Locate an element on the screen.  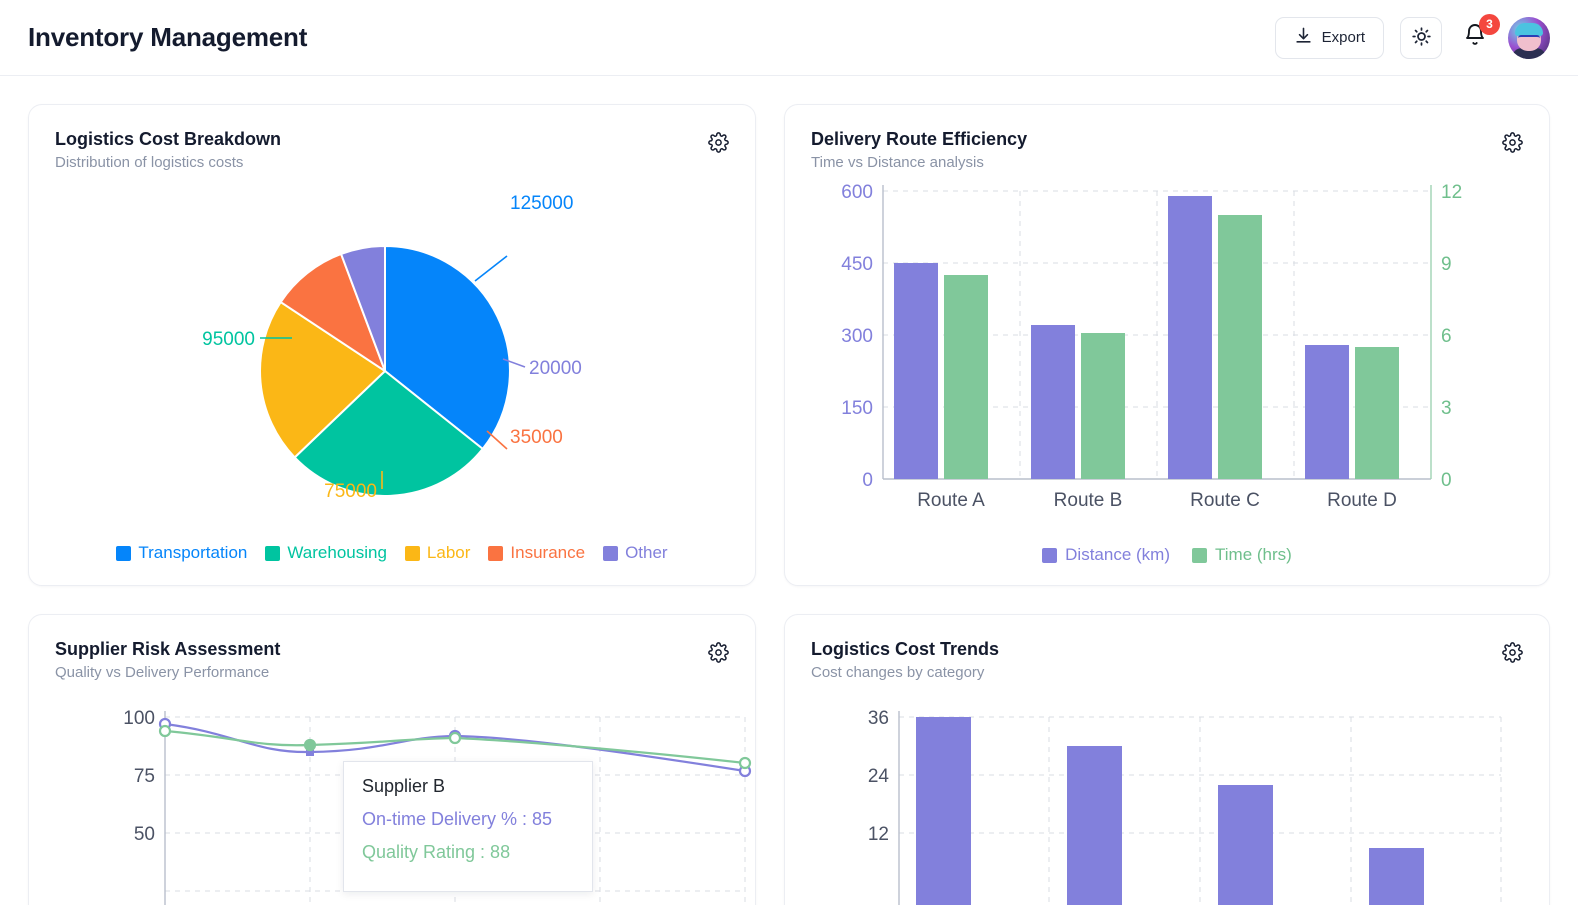
pie-value-label-transportation: 125000 is located at coordinates (541, 203).